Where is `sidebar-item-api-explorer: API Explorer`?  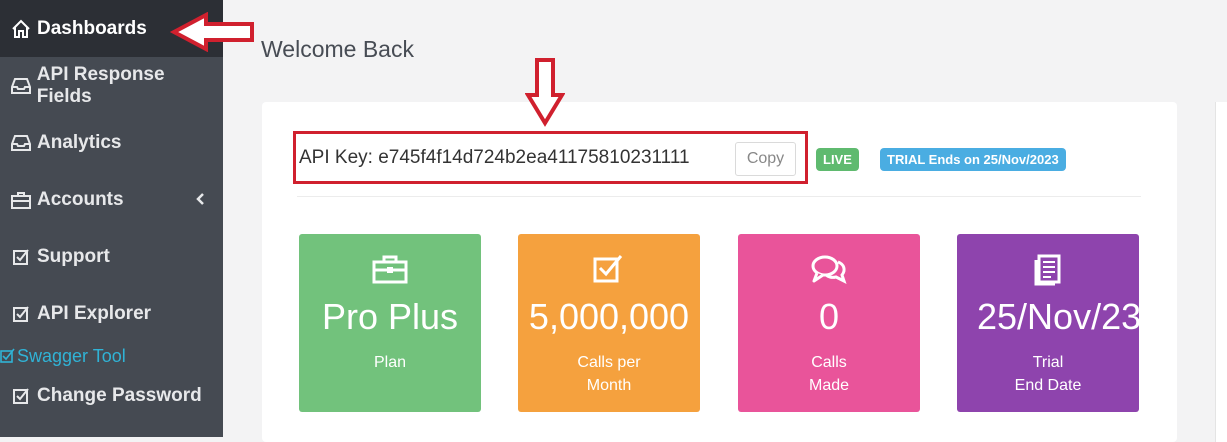
sidebar-item-api-explorer: API Explorer is located at coordinates (111, 313).